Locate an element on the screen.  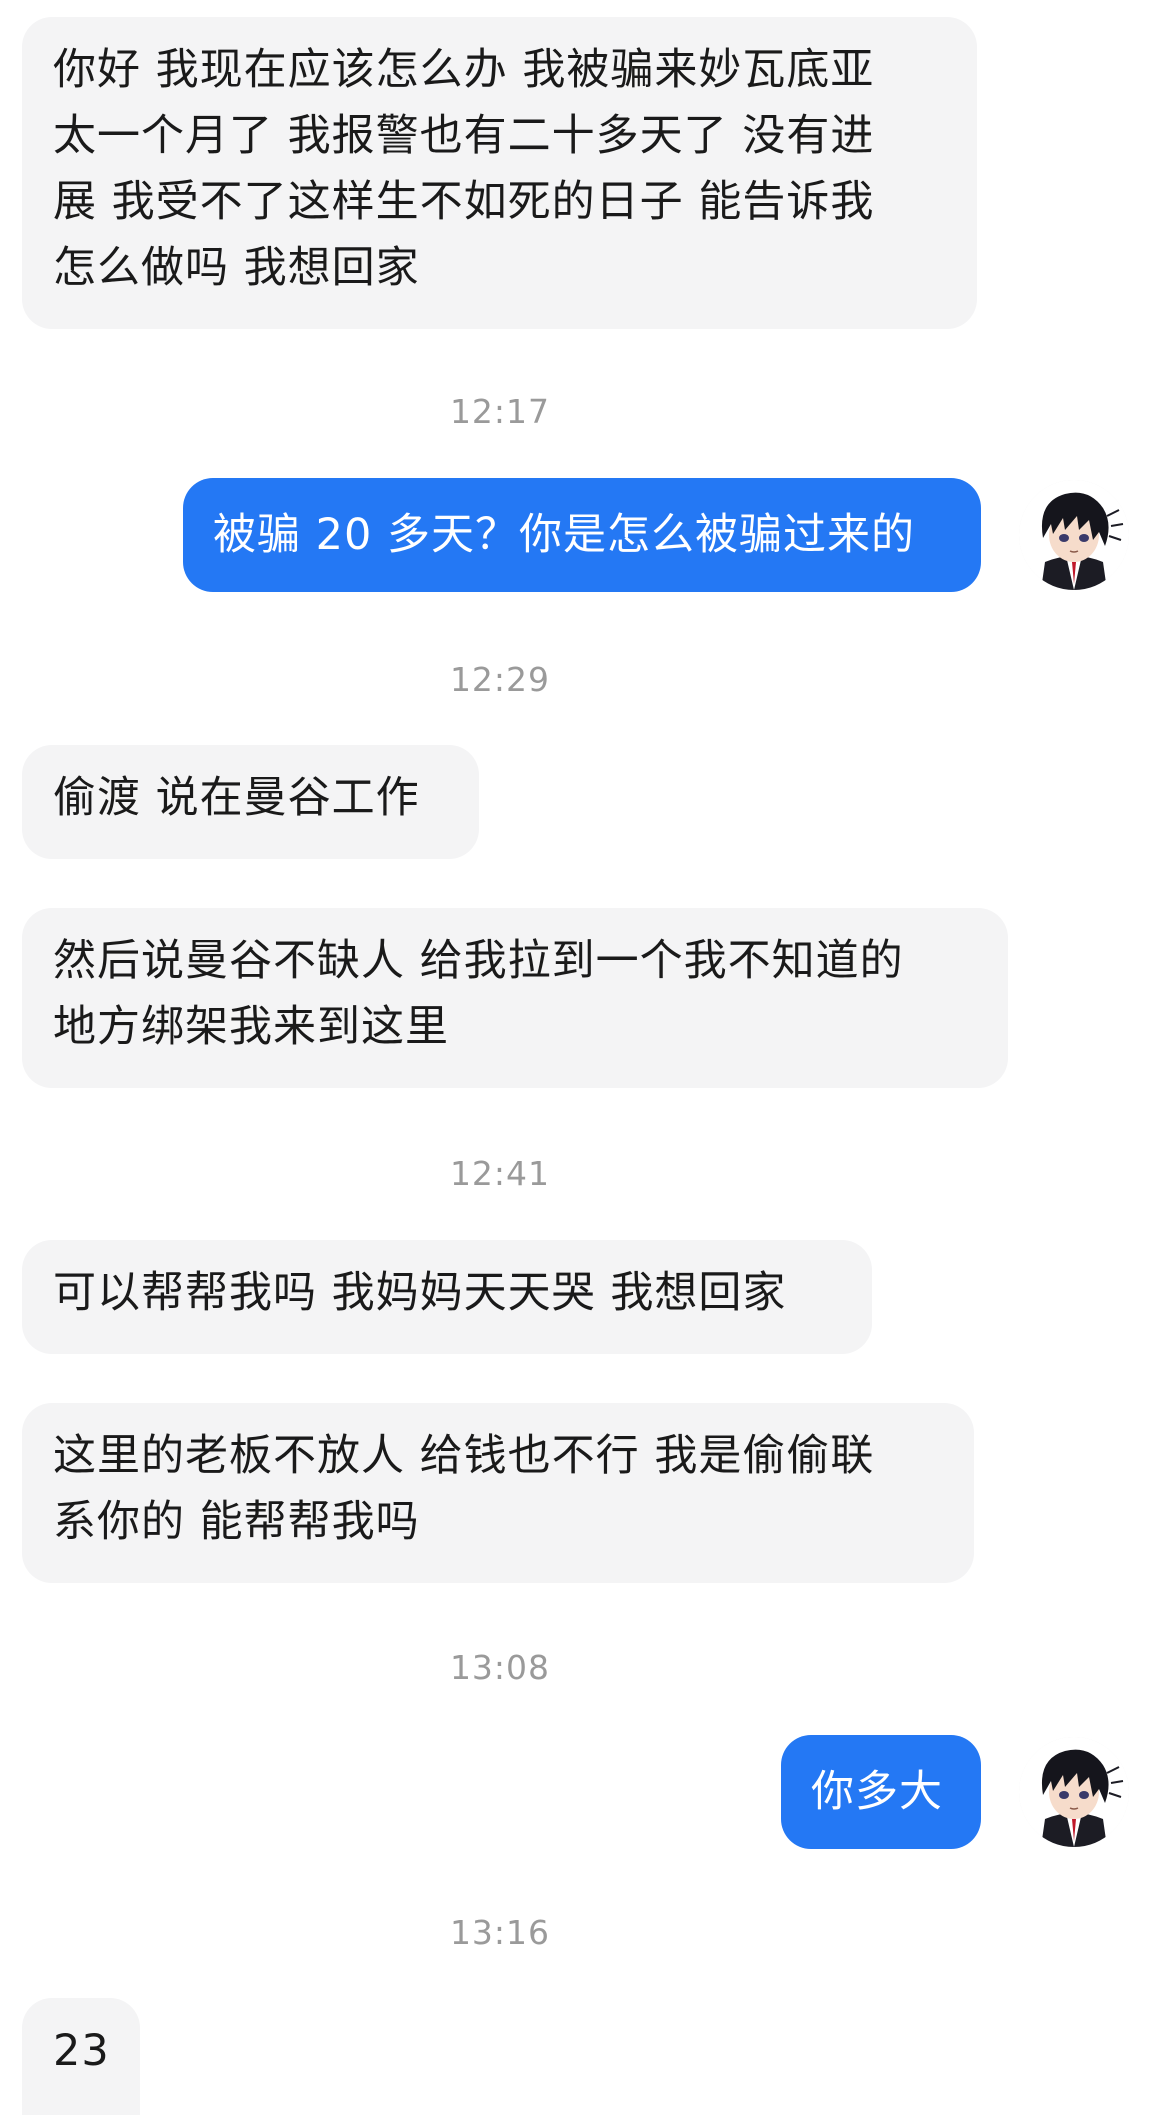
incoming-message: 23 is located at coordinates (81, 2056).